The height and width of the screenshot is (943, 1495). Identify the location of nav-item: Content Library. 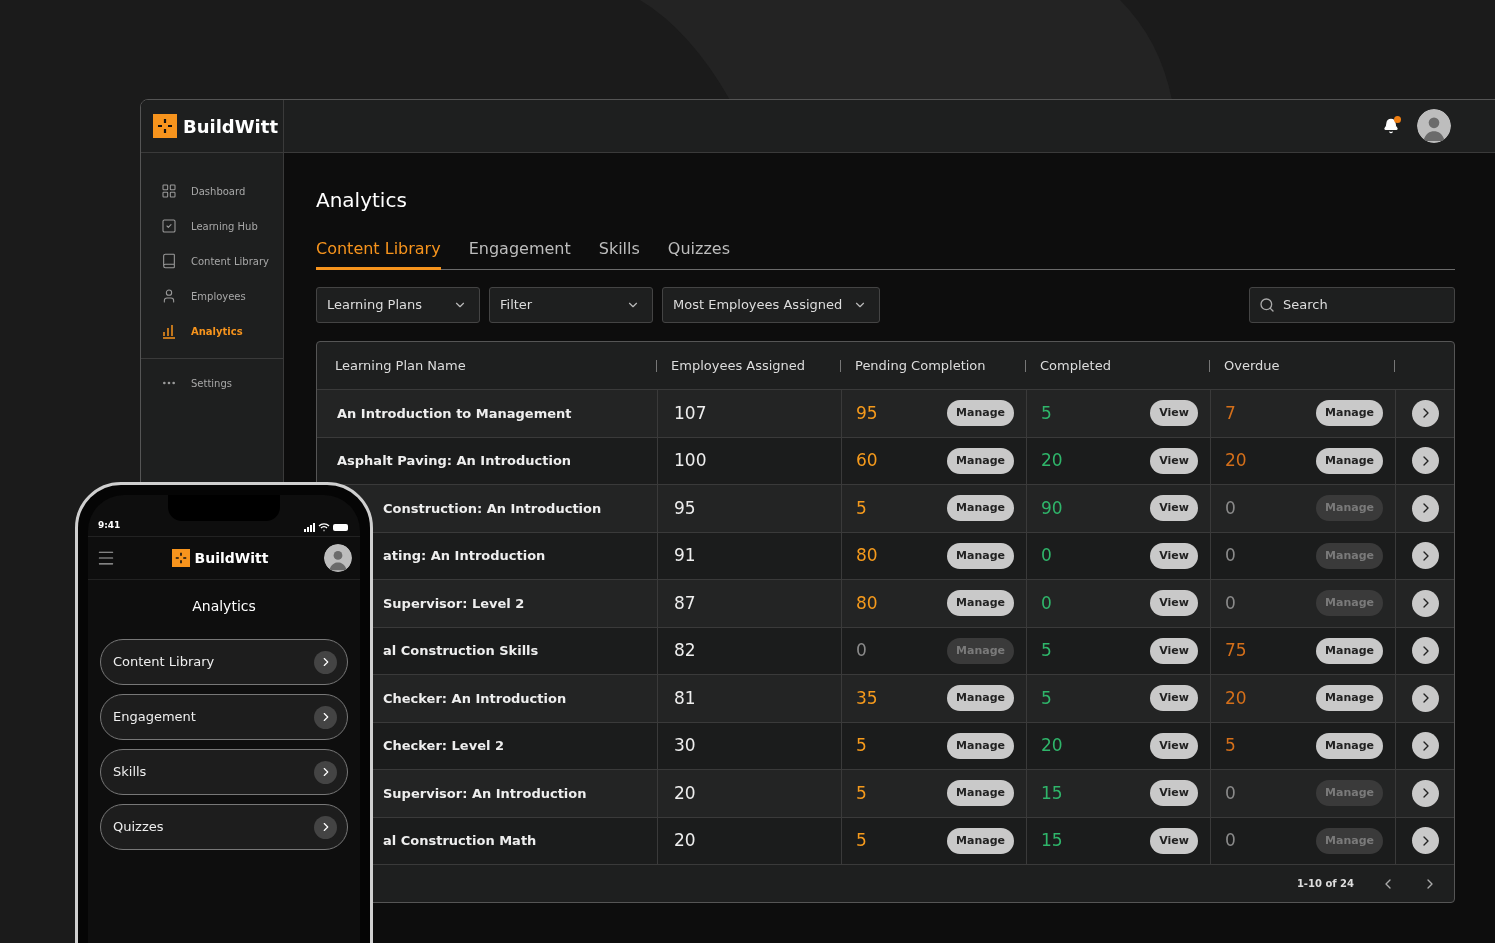
(222, 261).